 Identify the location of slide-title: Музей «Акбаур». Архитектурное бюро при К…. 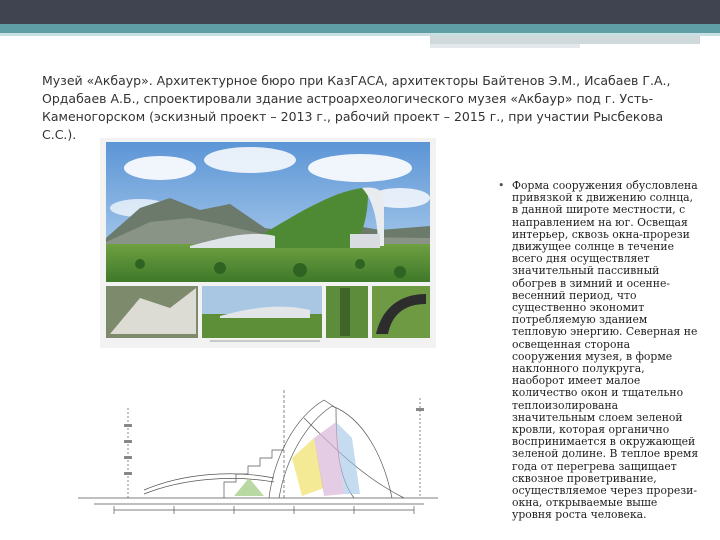
(356, 107).